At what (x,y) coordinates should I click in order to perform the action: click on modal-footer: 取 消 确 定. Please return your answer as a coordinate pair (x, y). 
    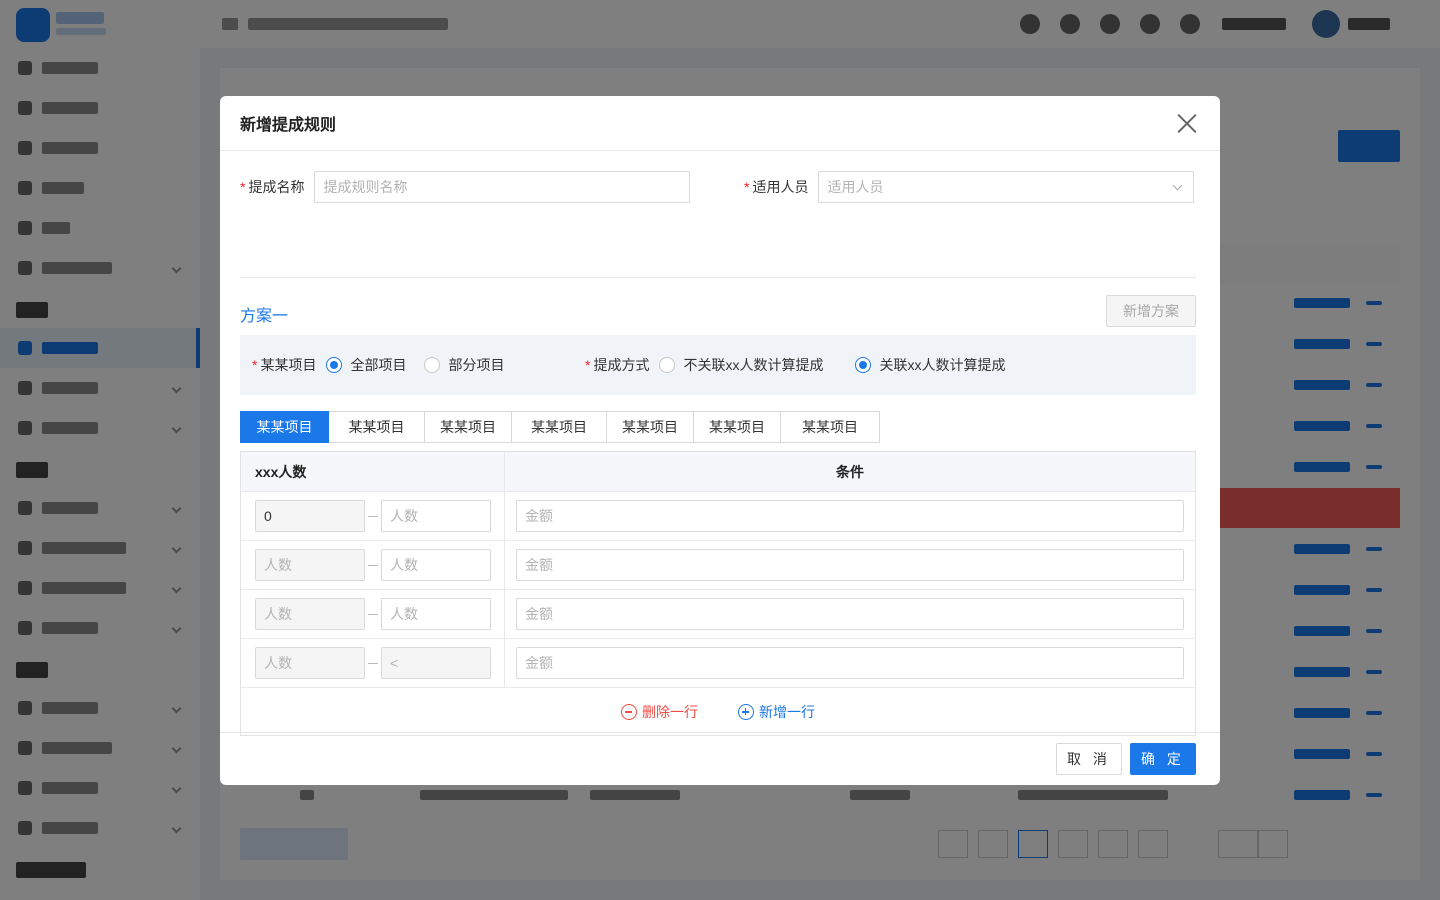
    Looking at the image, I should click on (720, 758).